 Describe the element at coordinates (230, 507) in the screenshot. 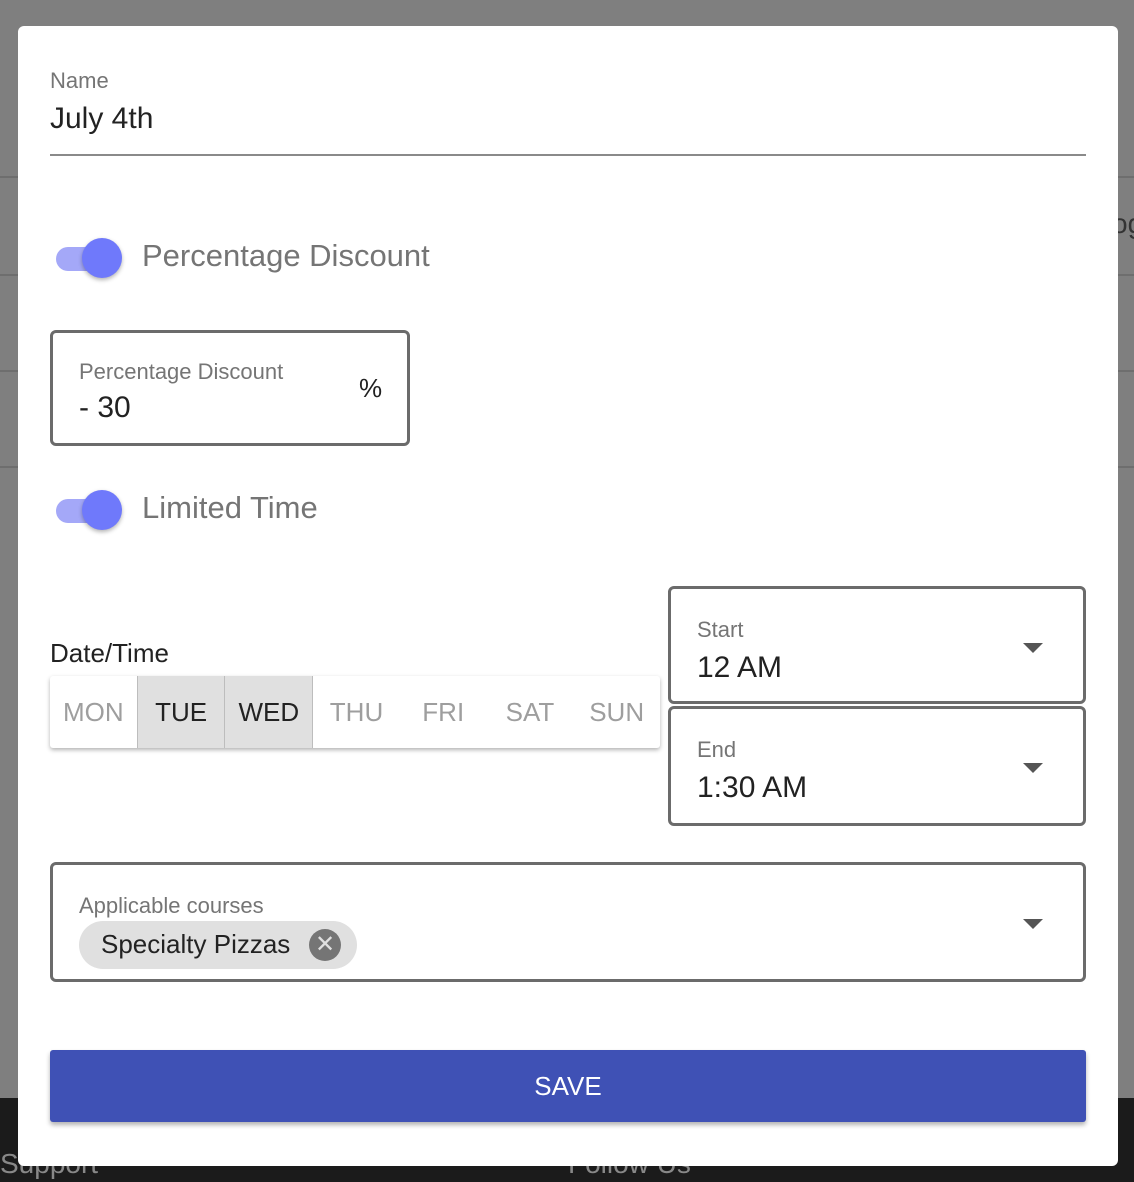

I see `limited-time-toggle-label: Limited Time` at that location.